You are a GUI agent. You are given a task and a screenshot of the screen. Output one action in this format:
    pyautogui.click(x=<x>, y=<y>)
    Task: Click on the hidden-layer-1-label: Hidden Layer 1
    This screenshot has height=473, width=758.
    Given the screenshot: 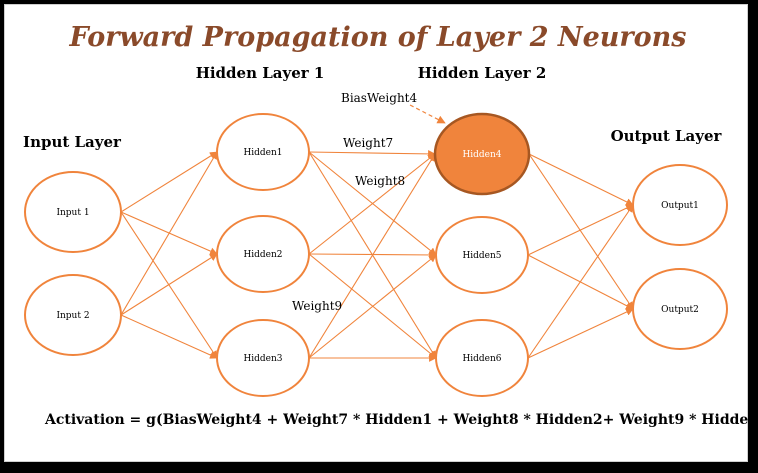 What is the action you would take?
    pyautogui.click(x=260, y=73)
    